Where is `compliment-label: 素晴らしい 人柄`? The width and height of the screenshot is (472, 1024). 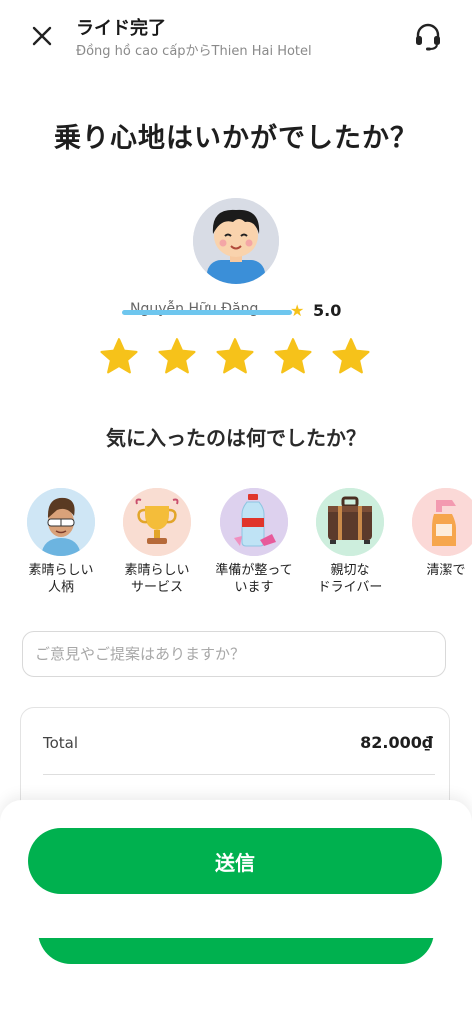 compliment-label: 素晴らしい 人柄 is located at coordinates (61, 579).